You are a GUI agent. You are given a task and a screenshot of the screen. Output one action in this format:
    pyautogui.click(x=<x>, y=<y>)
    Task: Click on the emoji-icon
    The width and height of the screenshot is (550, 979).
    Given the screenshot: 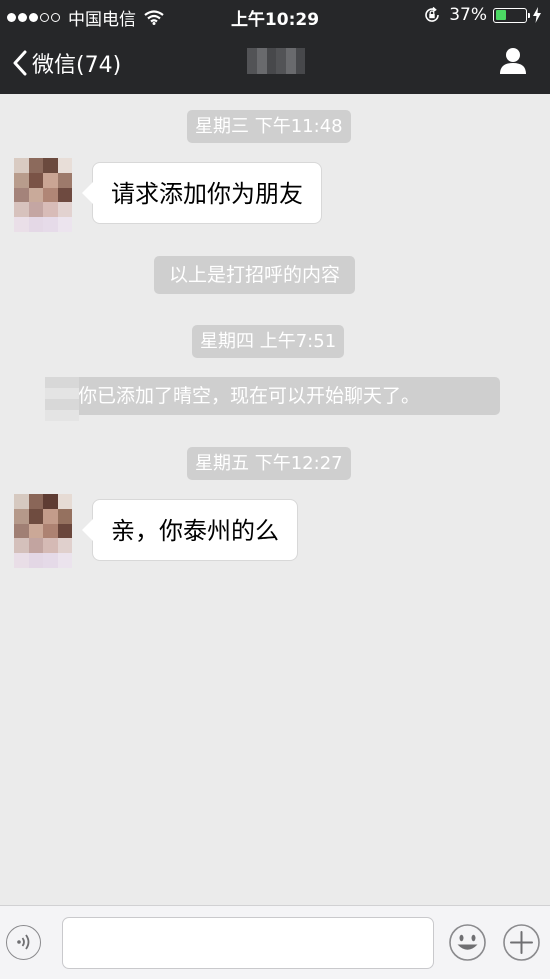 What is the action you would take?
    pyautogui.click(x=467, y=942)
    